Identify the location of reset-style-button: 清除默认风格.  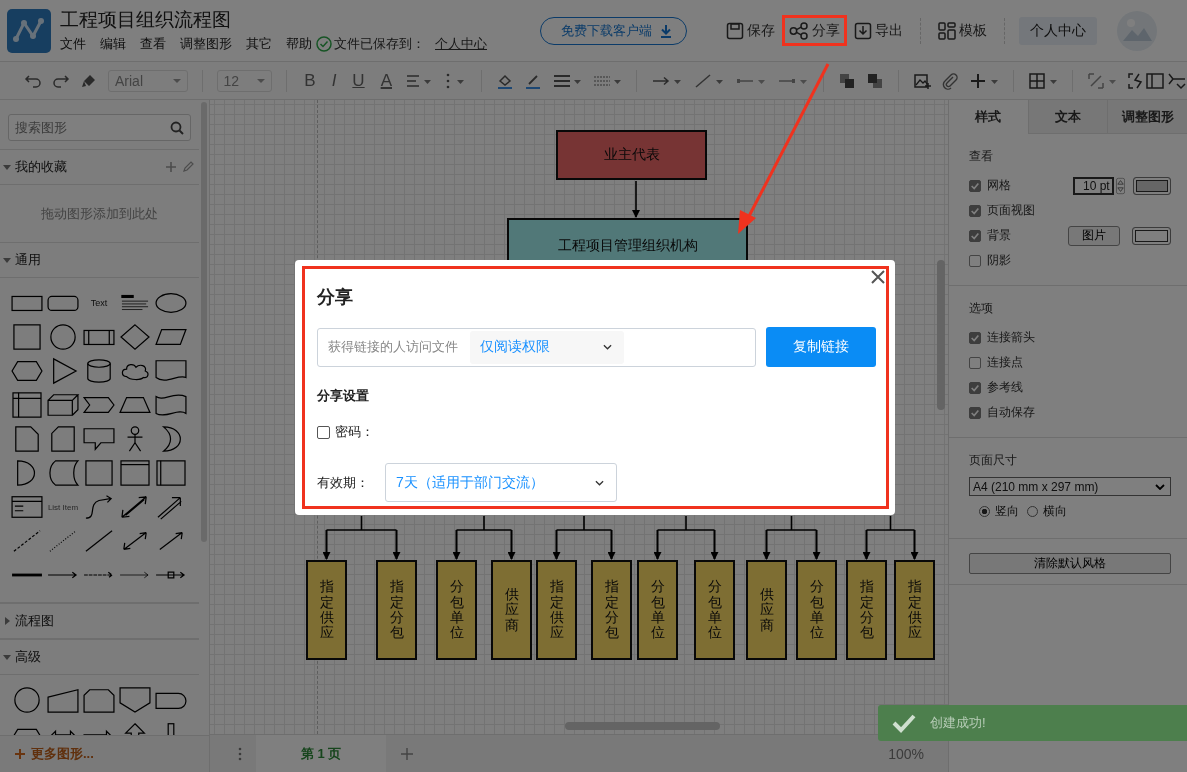
(1070, 563).